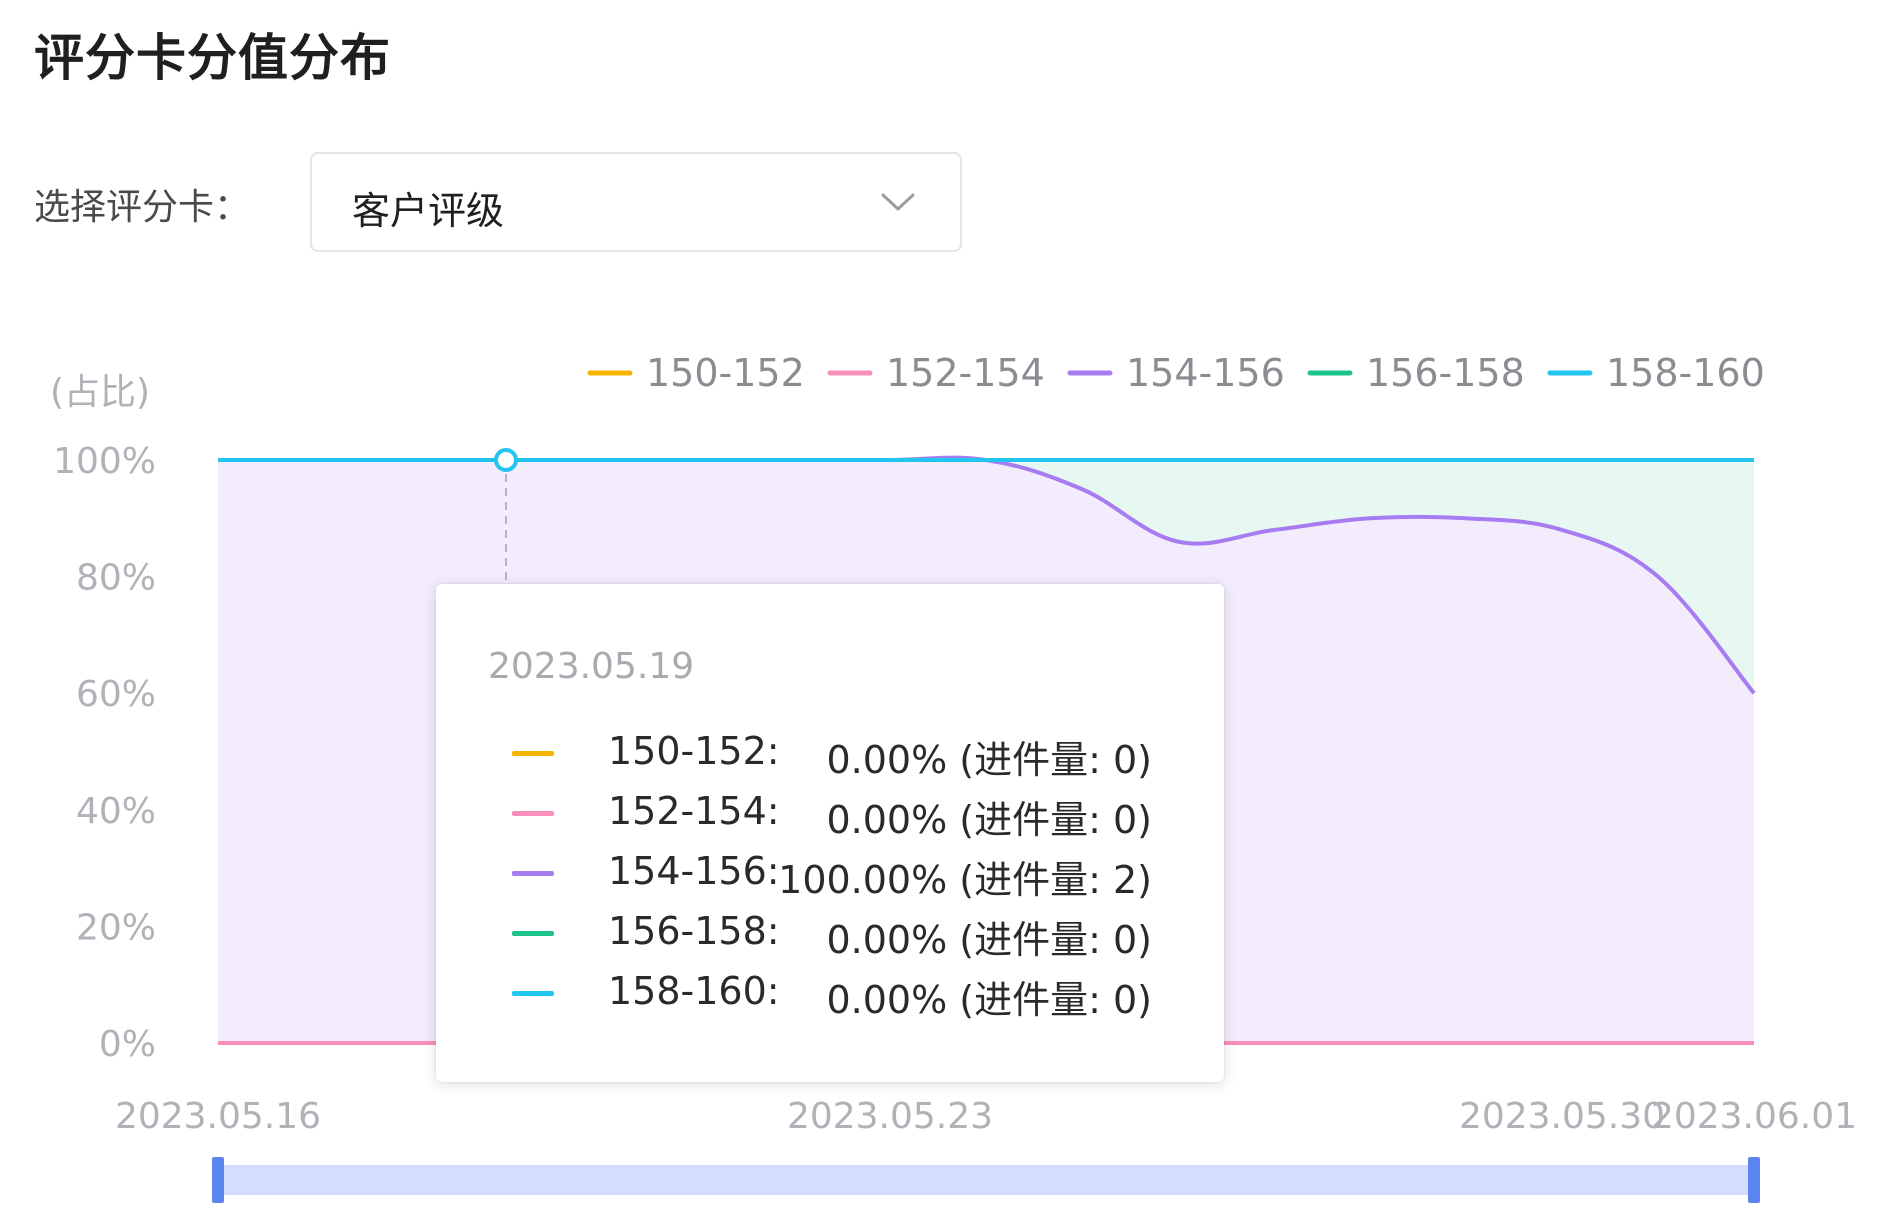  Describe the element at coordinates (1562, 1116) in the screenshot. I see `x-tick-label: 2023.05.30` at that location.